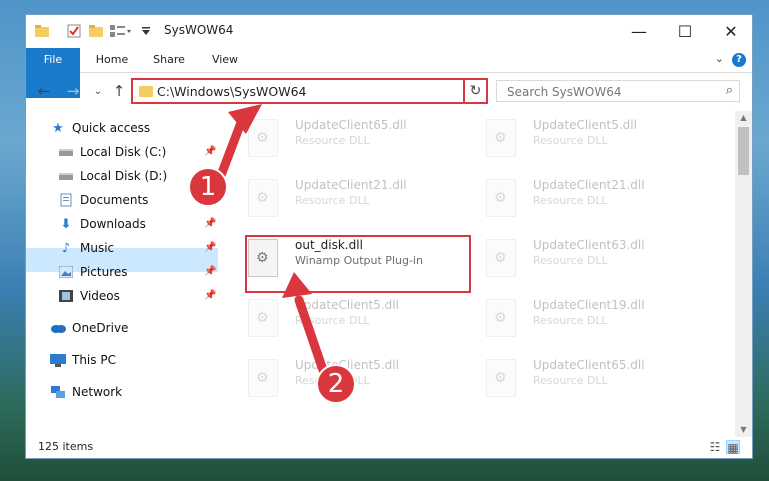 The height and width of the screenshot is (481, 769). I want to click on step-2-badge: 2, so click(336, 384).